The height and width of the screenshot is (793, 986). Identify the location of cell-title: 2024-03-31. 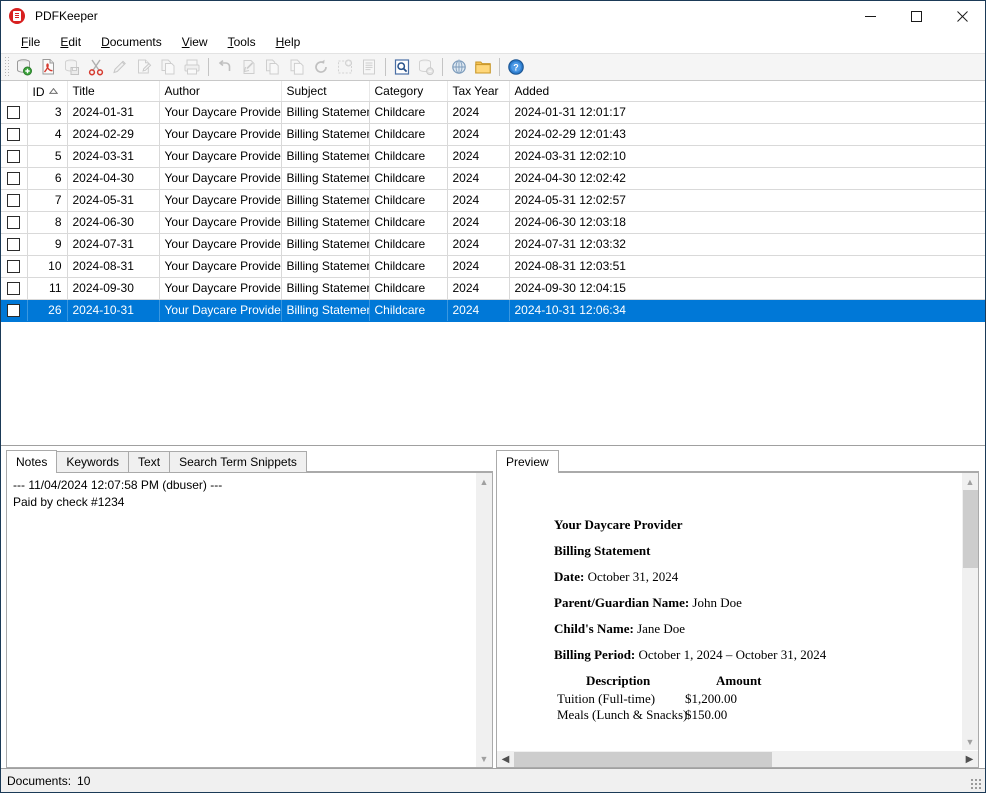
(113, 156).